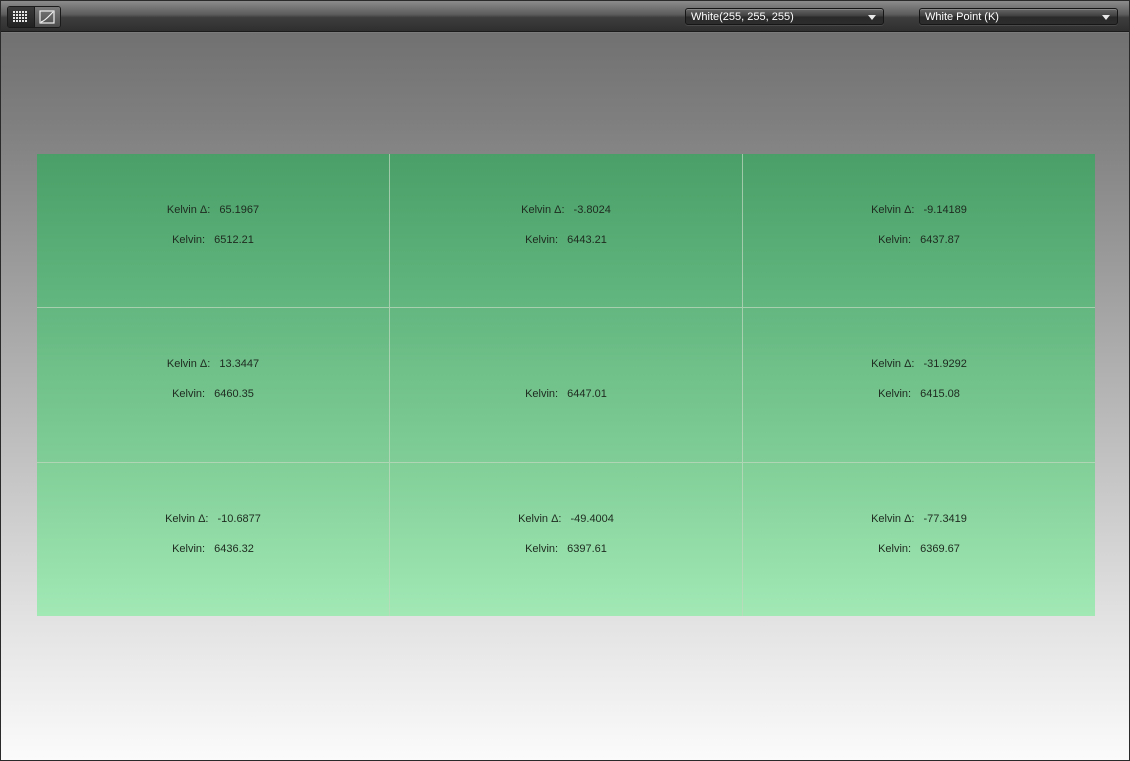 The image size is (1130, 761). What do you see at coordinates (213, 210) in the screenshot?
I see `kelvin-delta-line: Kelvin Δ: 65.1967` at bounding box center [213, 210].